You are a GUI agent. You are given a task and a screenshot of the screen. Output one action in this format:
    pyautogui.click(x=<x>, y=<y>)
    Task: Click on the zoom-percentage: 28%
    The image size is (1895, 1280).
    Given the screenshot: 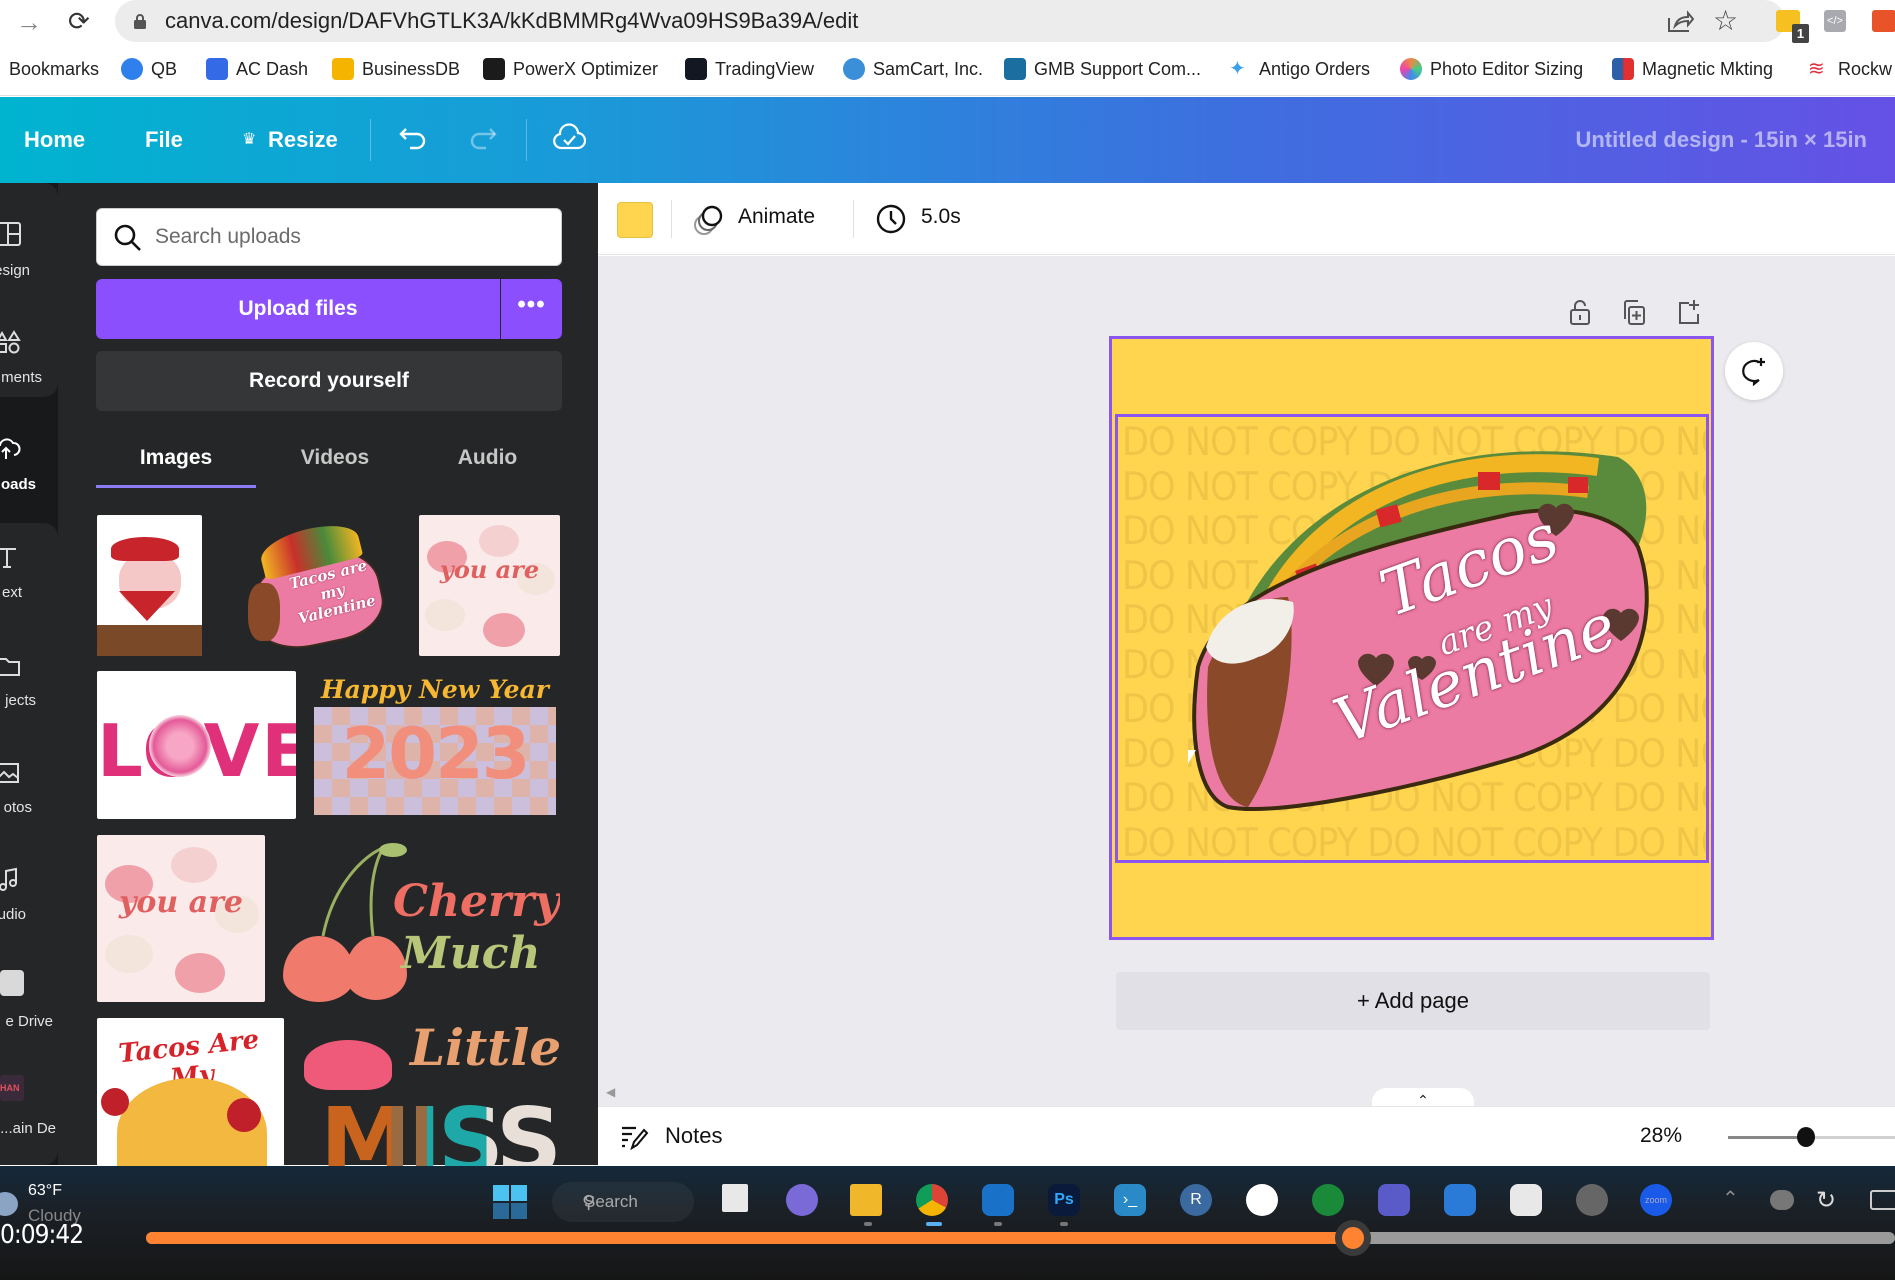 What is the action you would take?
    pyautogui.click(x=1661, y=1136)
    